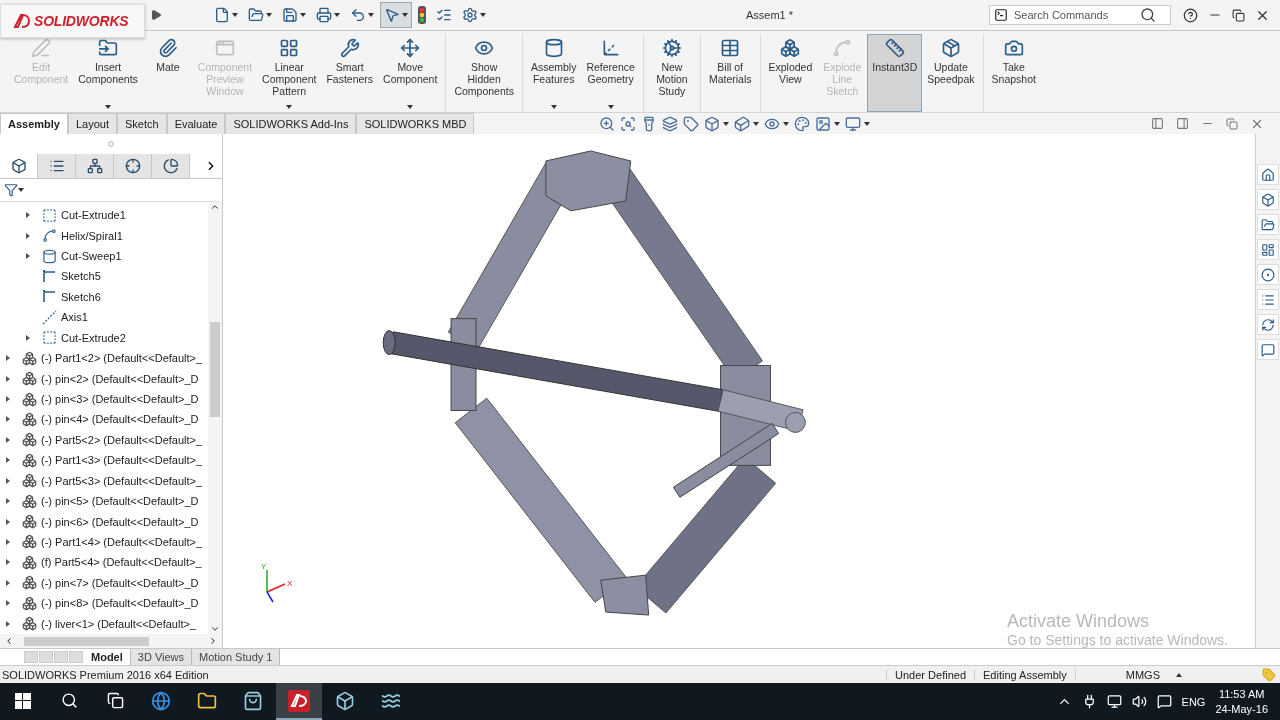 Image resolution: width=1280 pixels, height=720 pixels. Describe the element at coordinates (111, 144) in the screenshot. I see `grip-icon` at that location.